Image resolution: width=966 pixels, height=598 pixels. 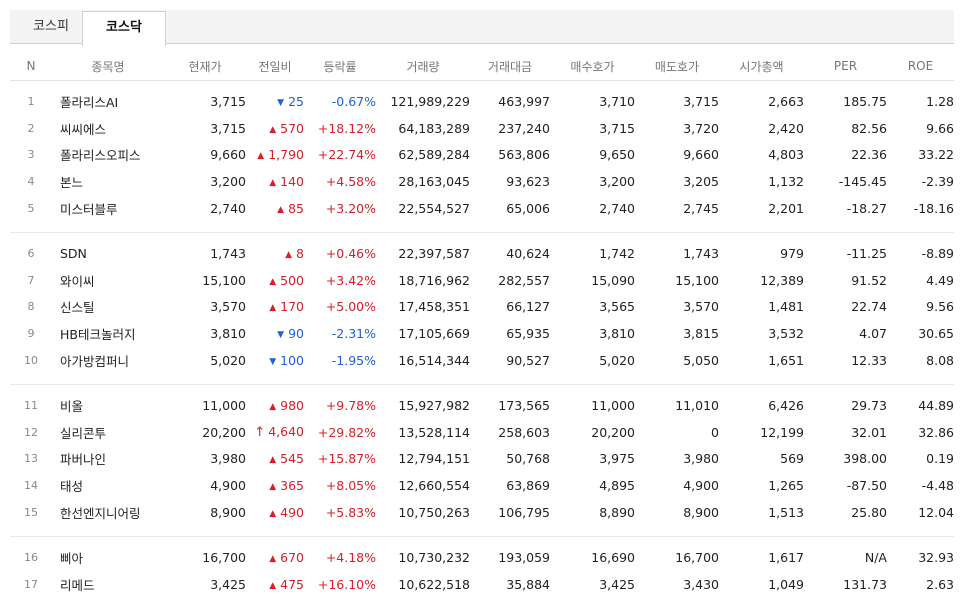 What do you see at coordinates (528, 459) in the screenshot?
I see `trade-amount: 50,768` at bounding box center [528, 459].